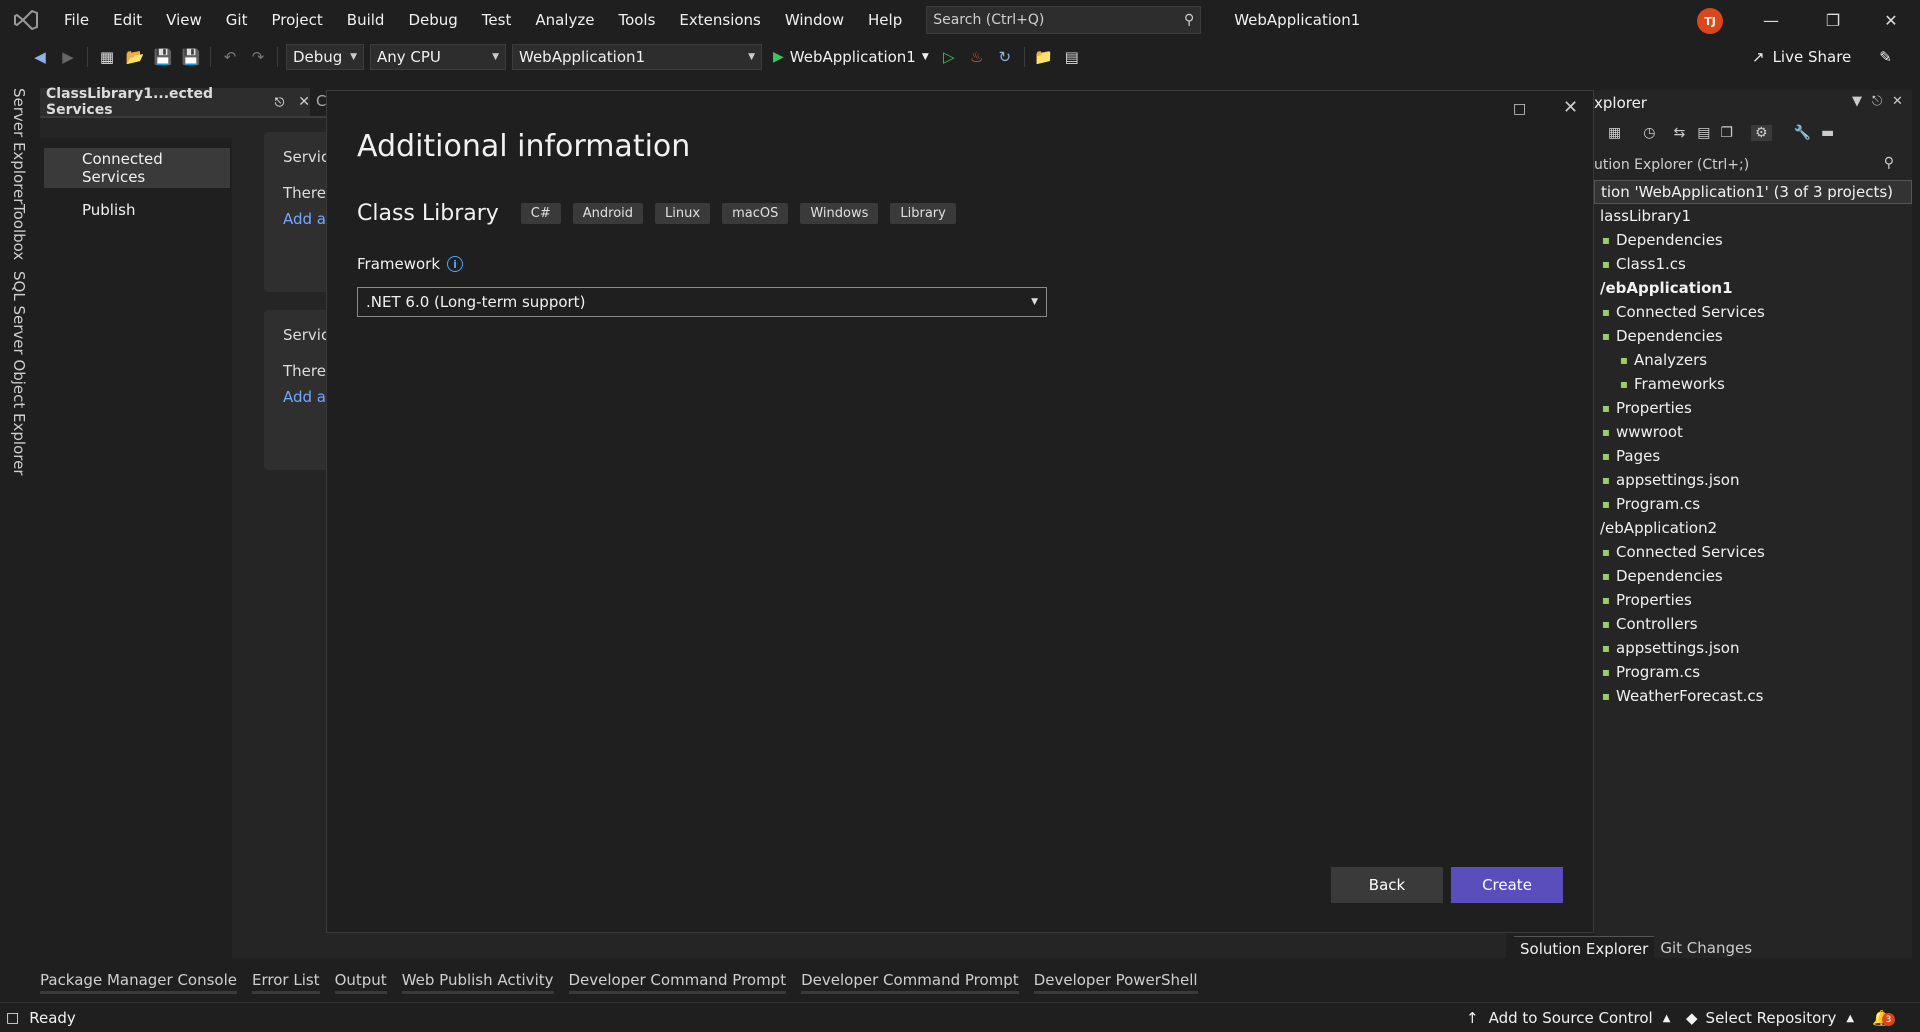  Describe the element at coordinates (949, 57) in the screenshot. I see `start-without-debugging-icon: ▷` at that location.